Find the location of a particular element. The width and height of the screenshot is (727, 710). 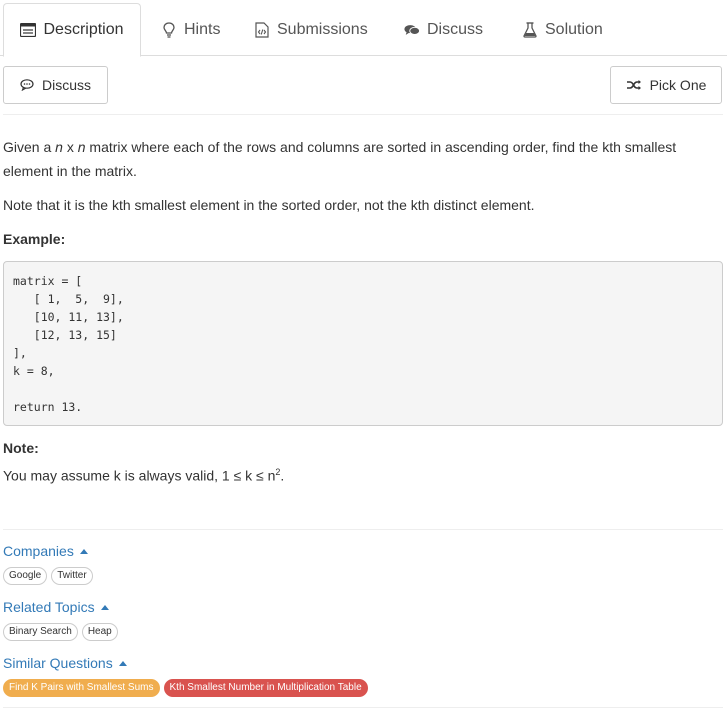

tab-hints: Hints is located at coordinates (190, 29).